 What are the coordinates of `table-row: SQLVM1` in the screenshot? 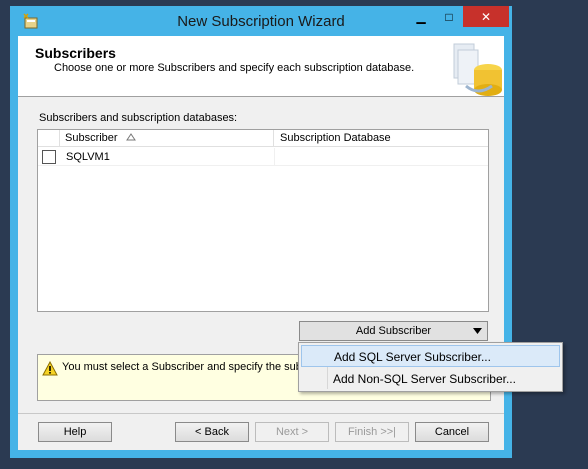 It's located at (263, 157).